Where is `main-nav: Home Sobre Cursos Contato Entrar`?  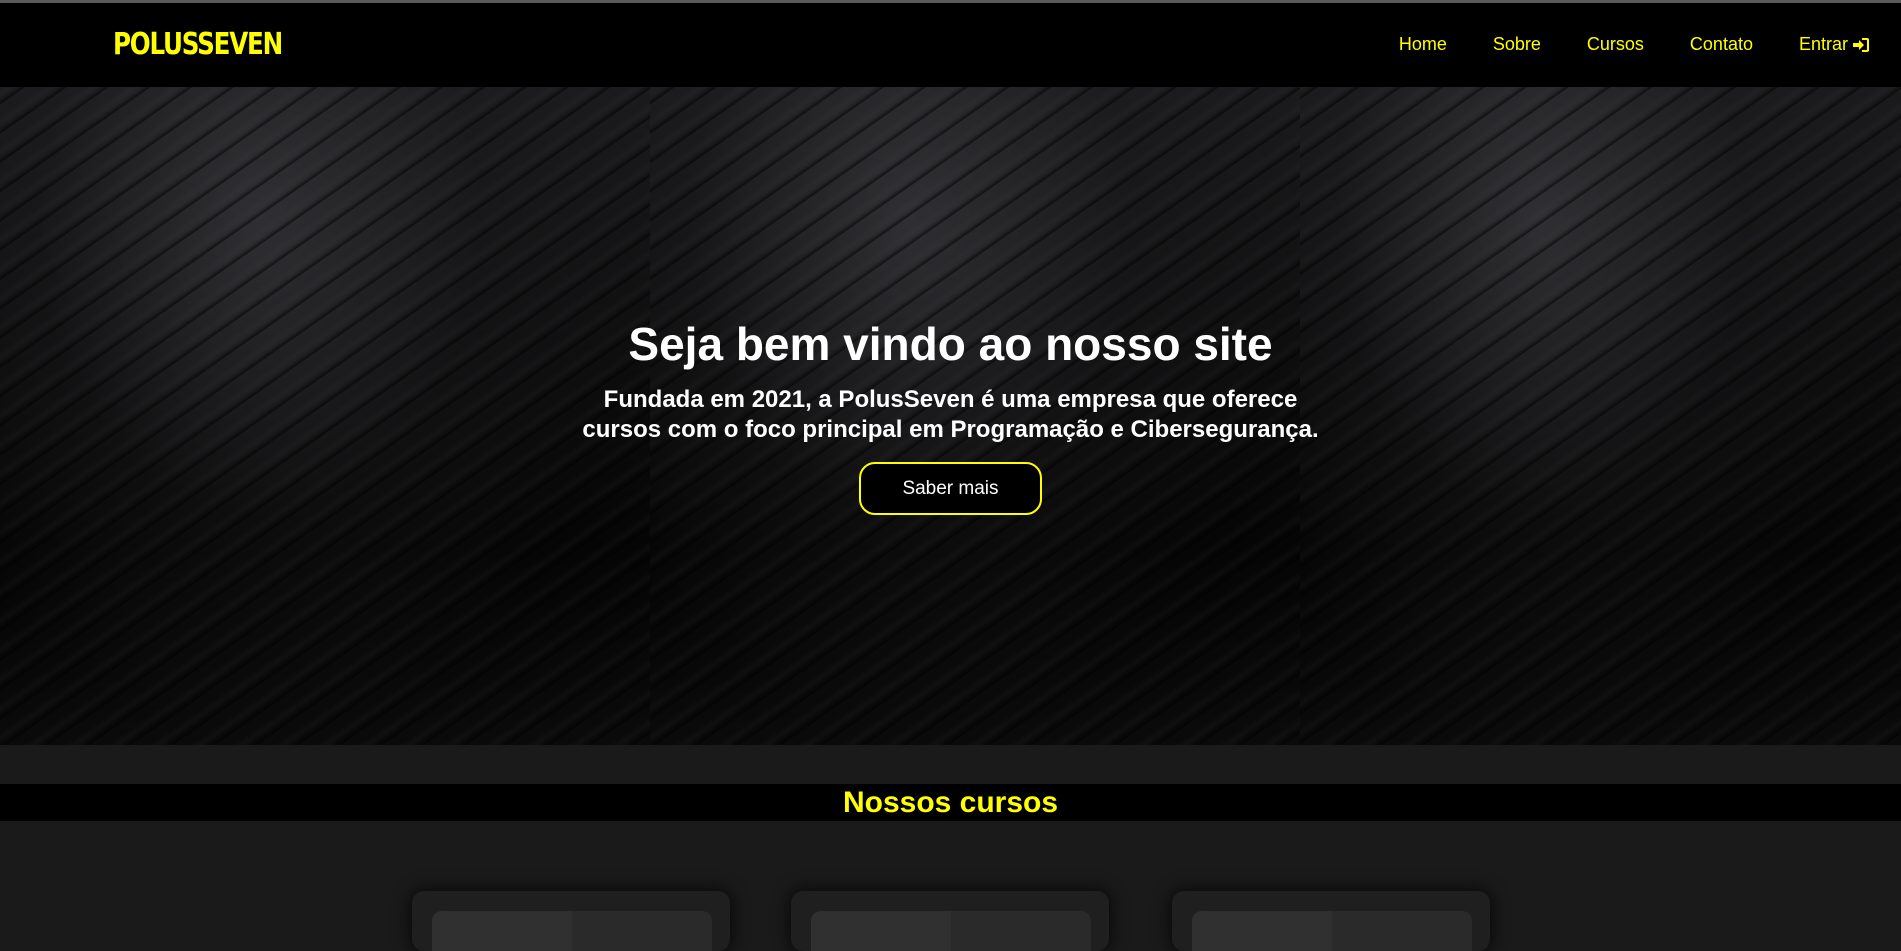 main-nav: Home Sobre Cursos Contato Entrar is located at coordinates (1611, 44).